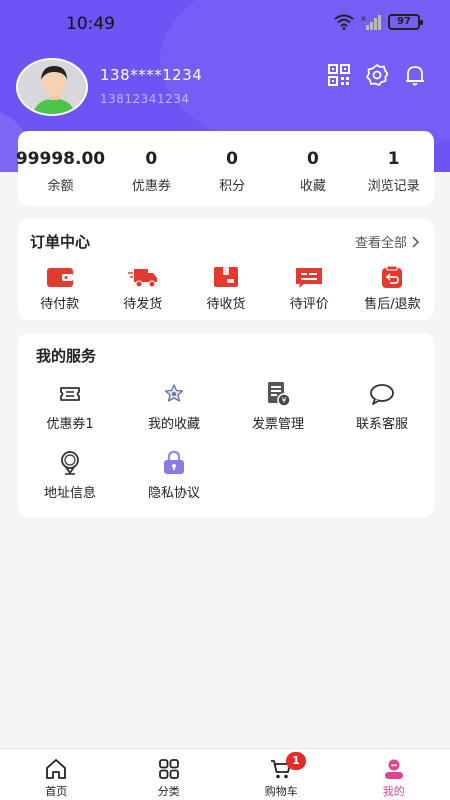 The height and width of the screenshot is (800, 450). Describe the element at coordinates (173, 424) in the screenshot. I see `service-label: 我的收藏` at that location.